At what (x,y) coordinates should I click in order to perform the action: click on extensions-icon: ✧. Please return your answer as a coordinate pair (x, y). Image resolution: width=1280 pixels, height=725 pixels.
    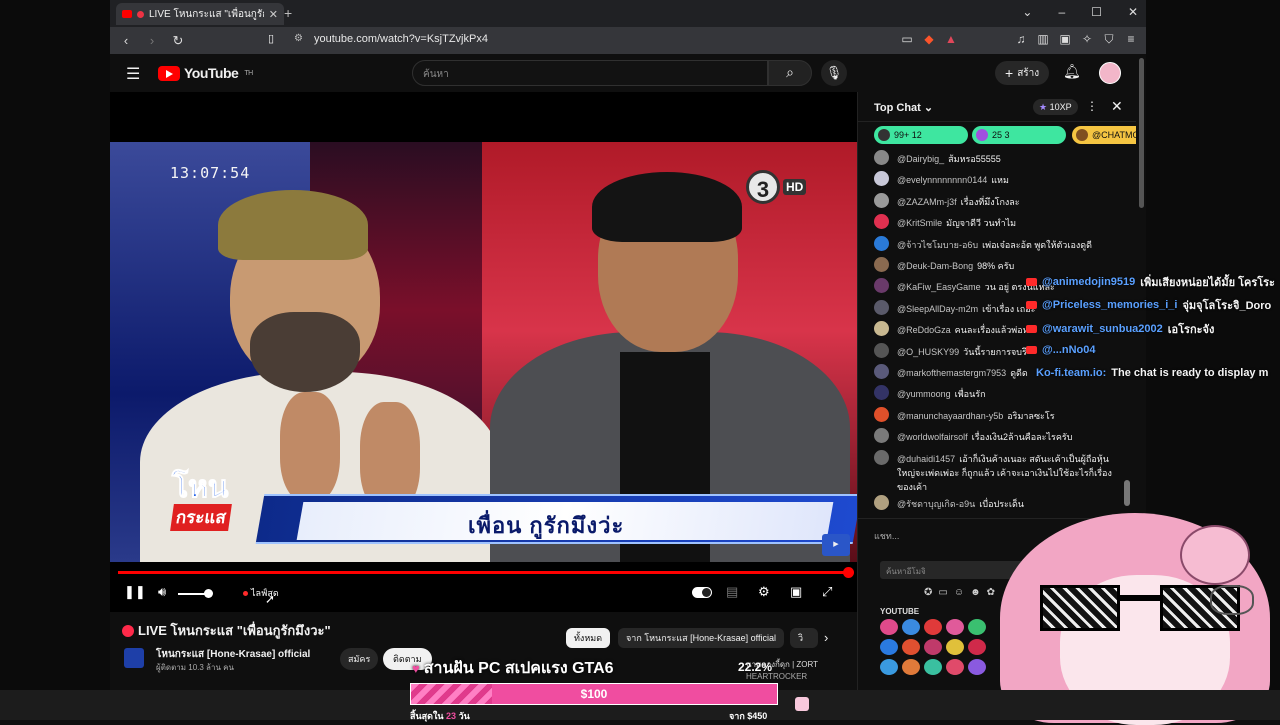
    Looking at the image, I should click on (1087, 39).